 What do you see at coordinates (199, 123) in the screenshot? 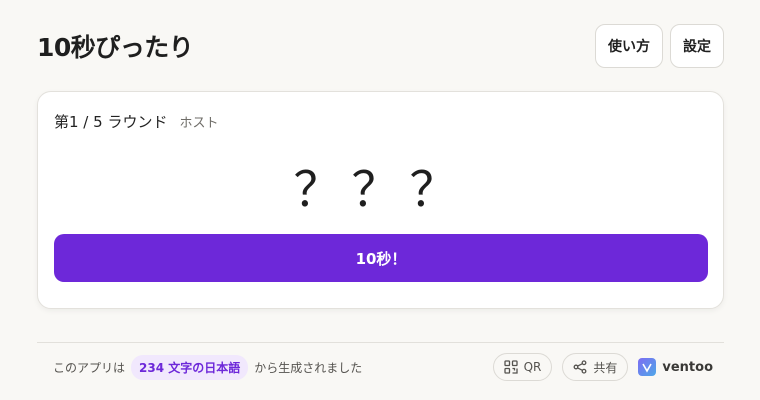
I see `role-label: ホスト` at bounding box center [199, 123].